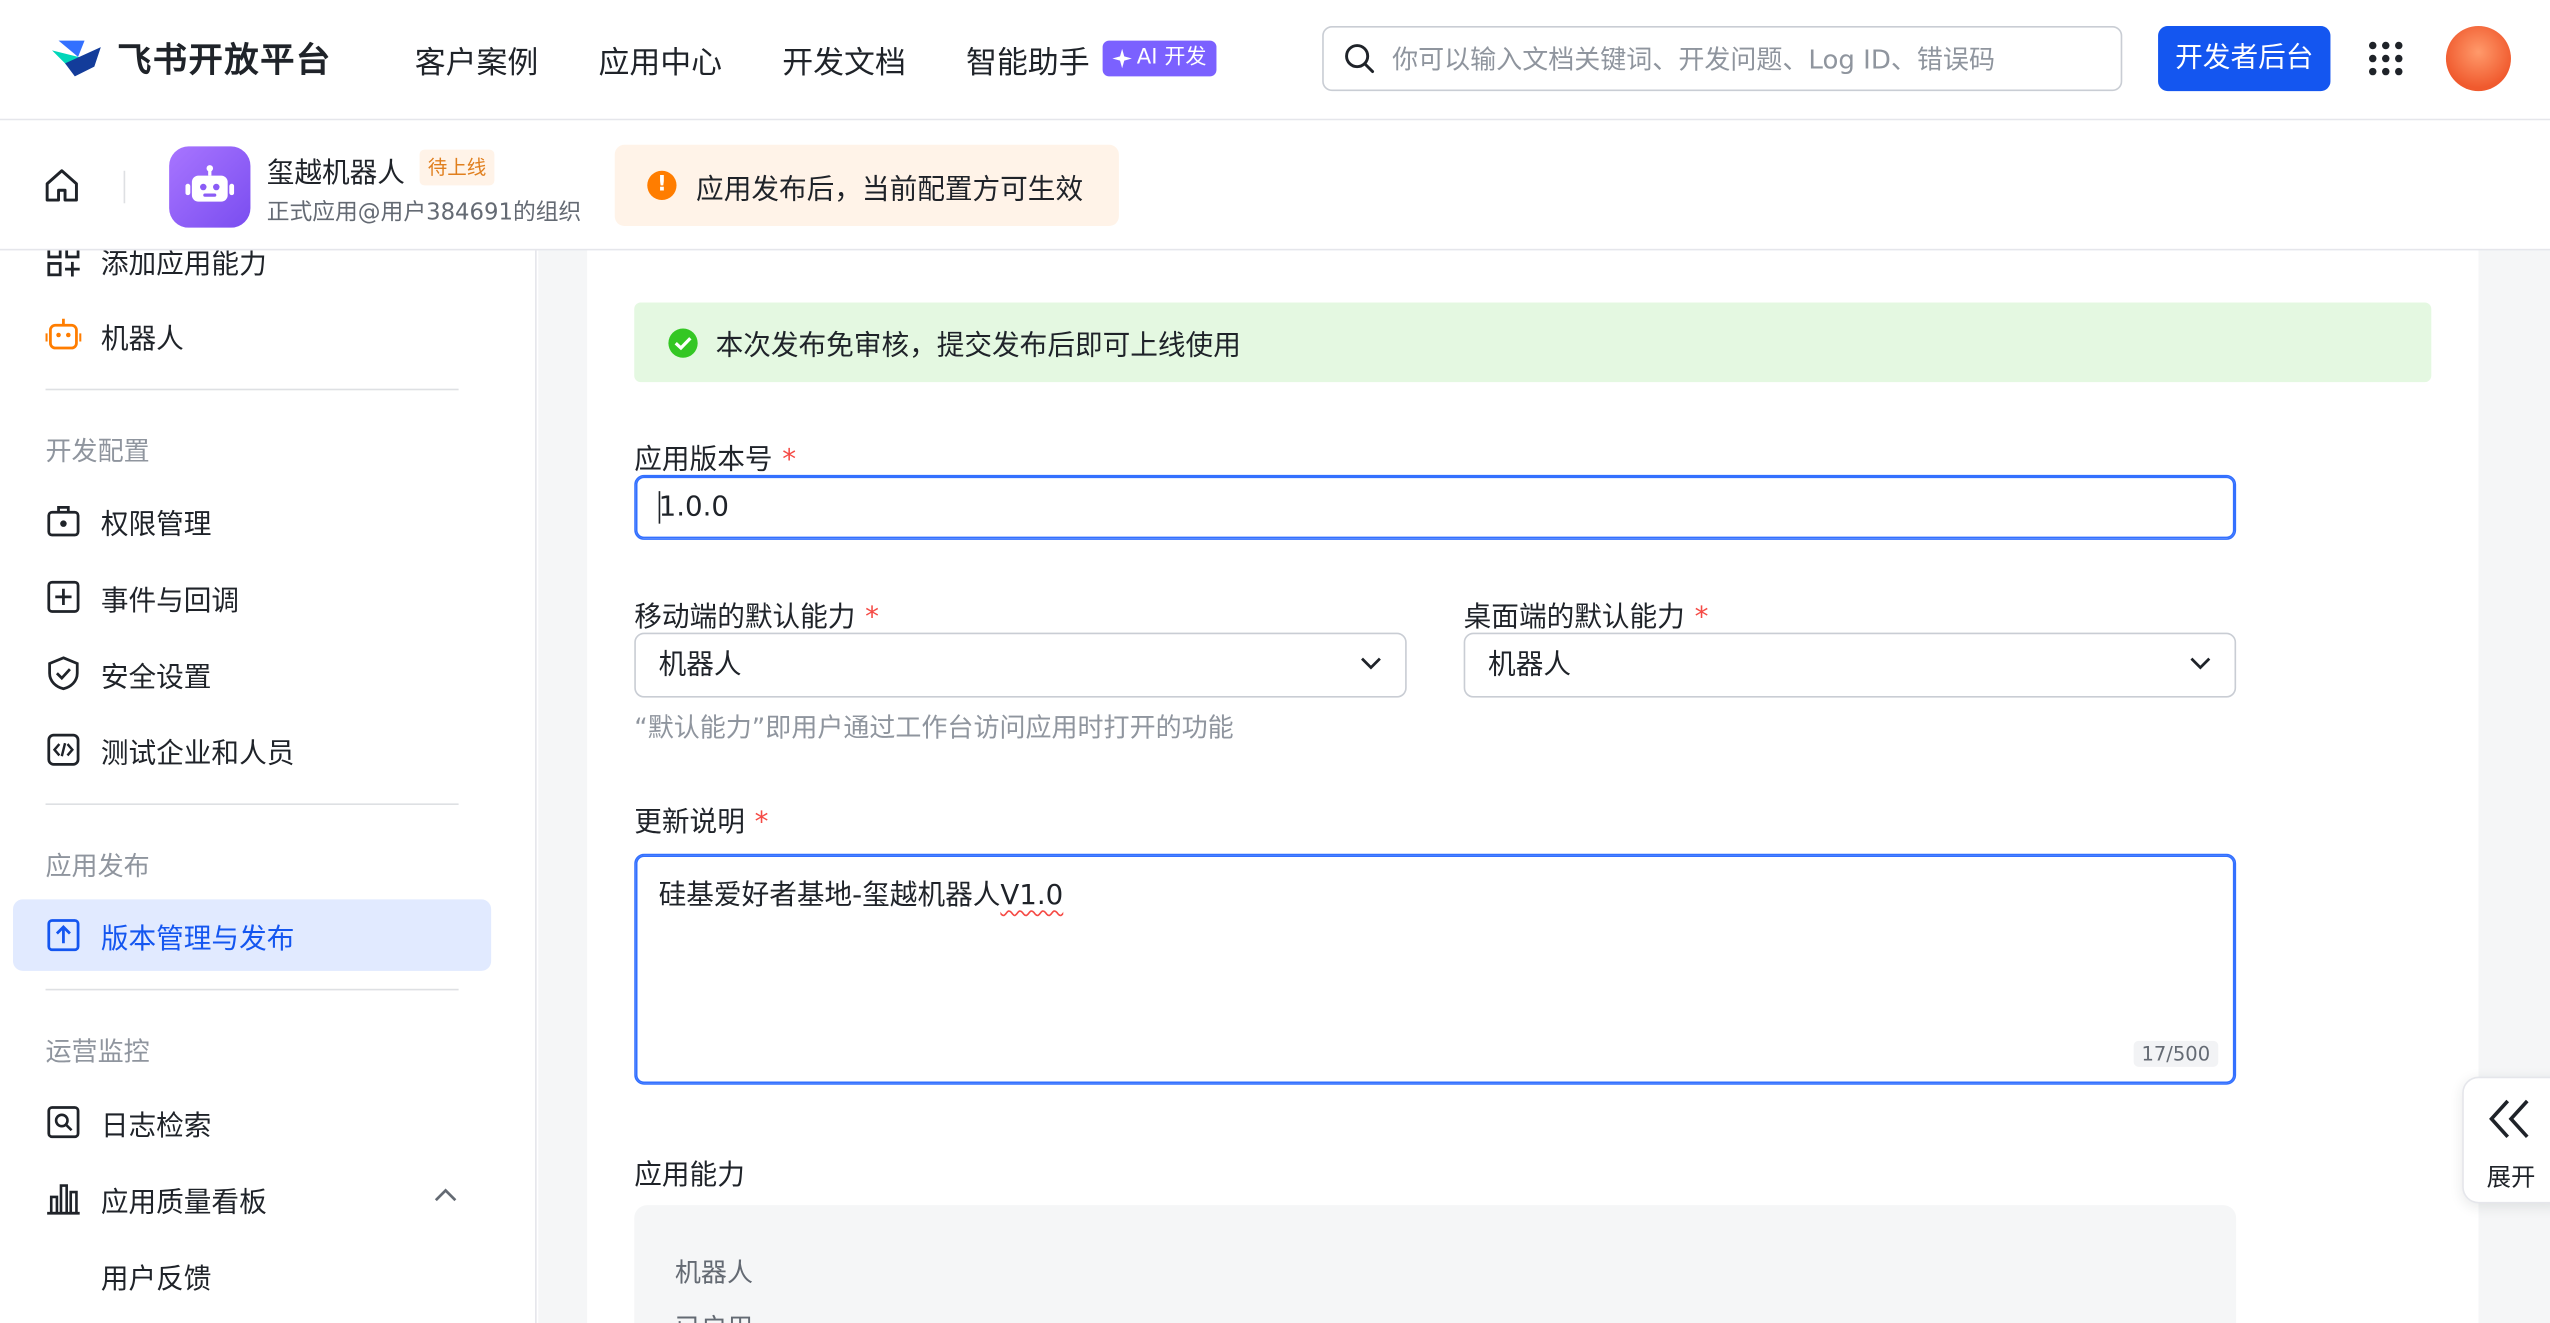 Image resolution: width=2550 pixels, height=1323 pixels. Describe the element at coordinates (745, 618) in the screenshot. I see `mobile-default-label-text: 移动端的默认能力` at that location.